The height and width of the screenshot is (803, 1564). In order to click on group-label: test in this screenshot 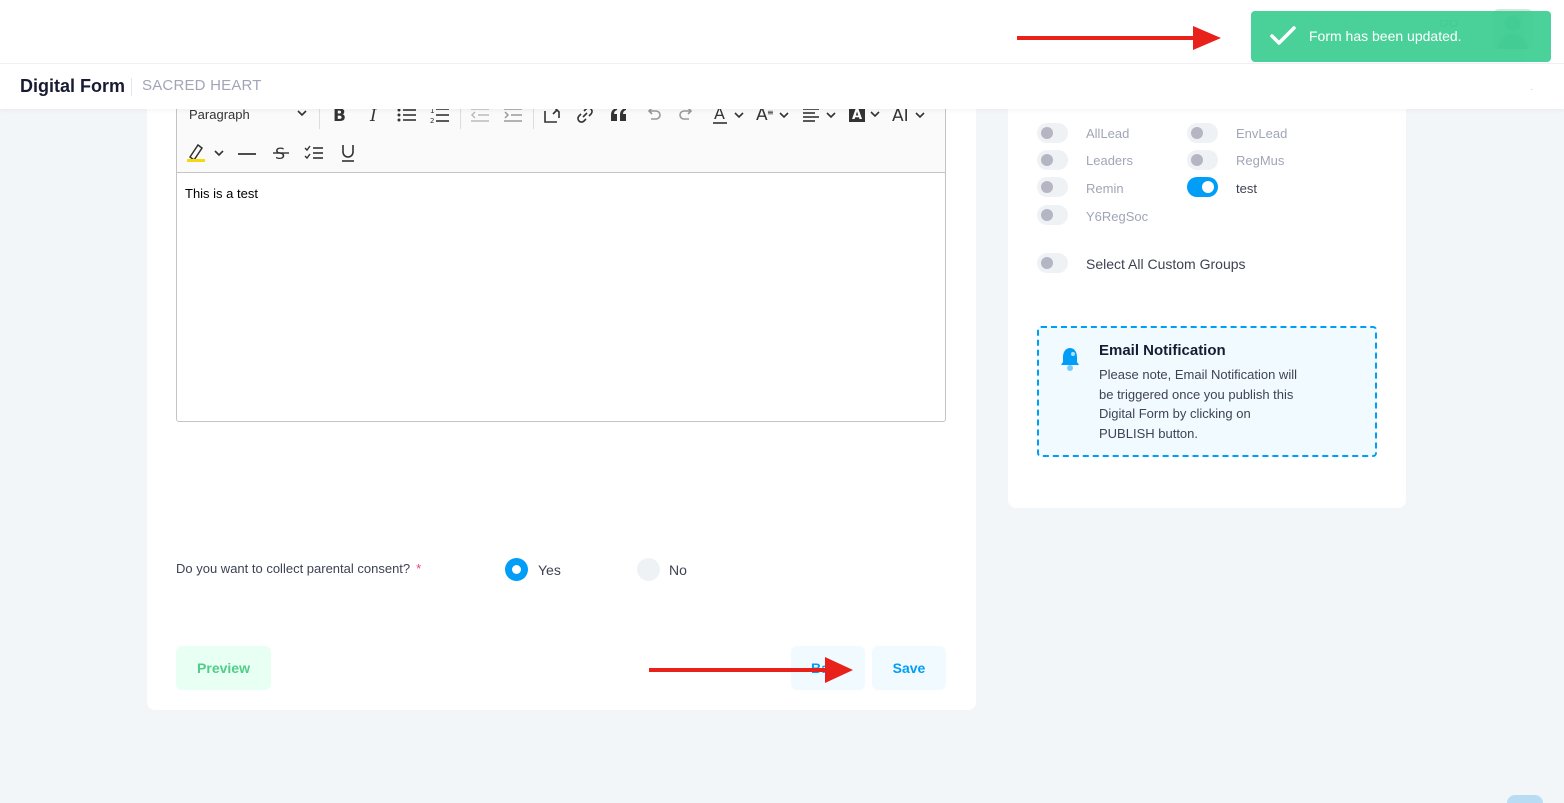, I will do `click(1246, 188)`.